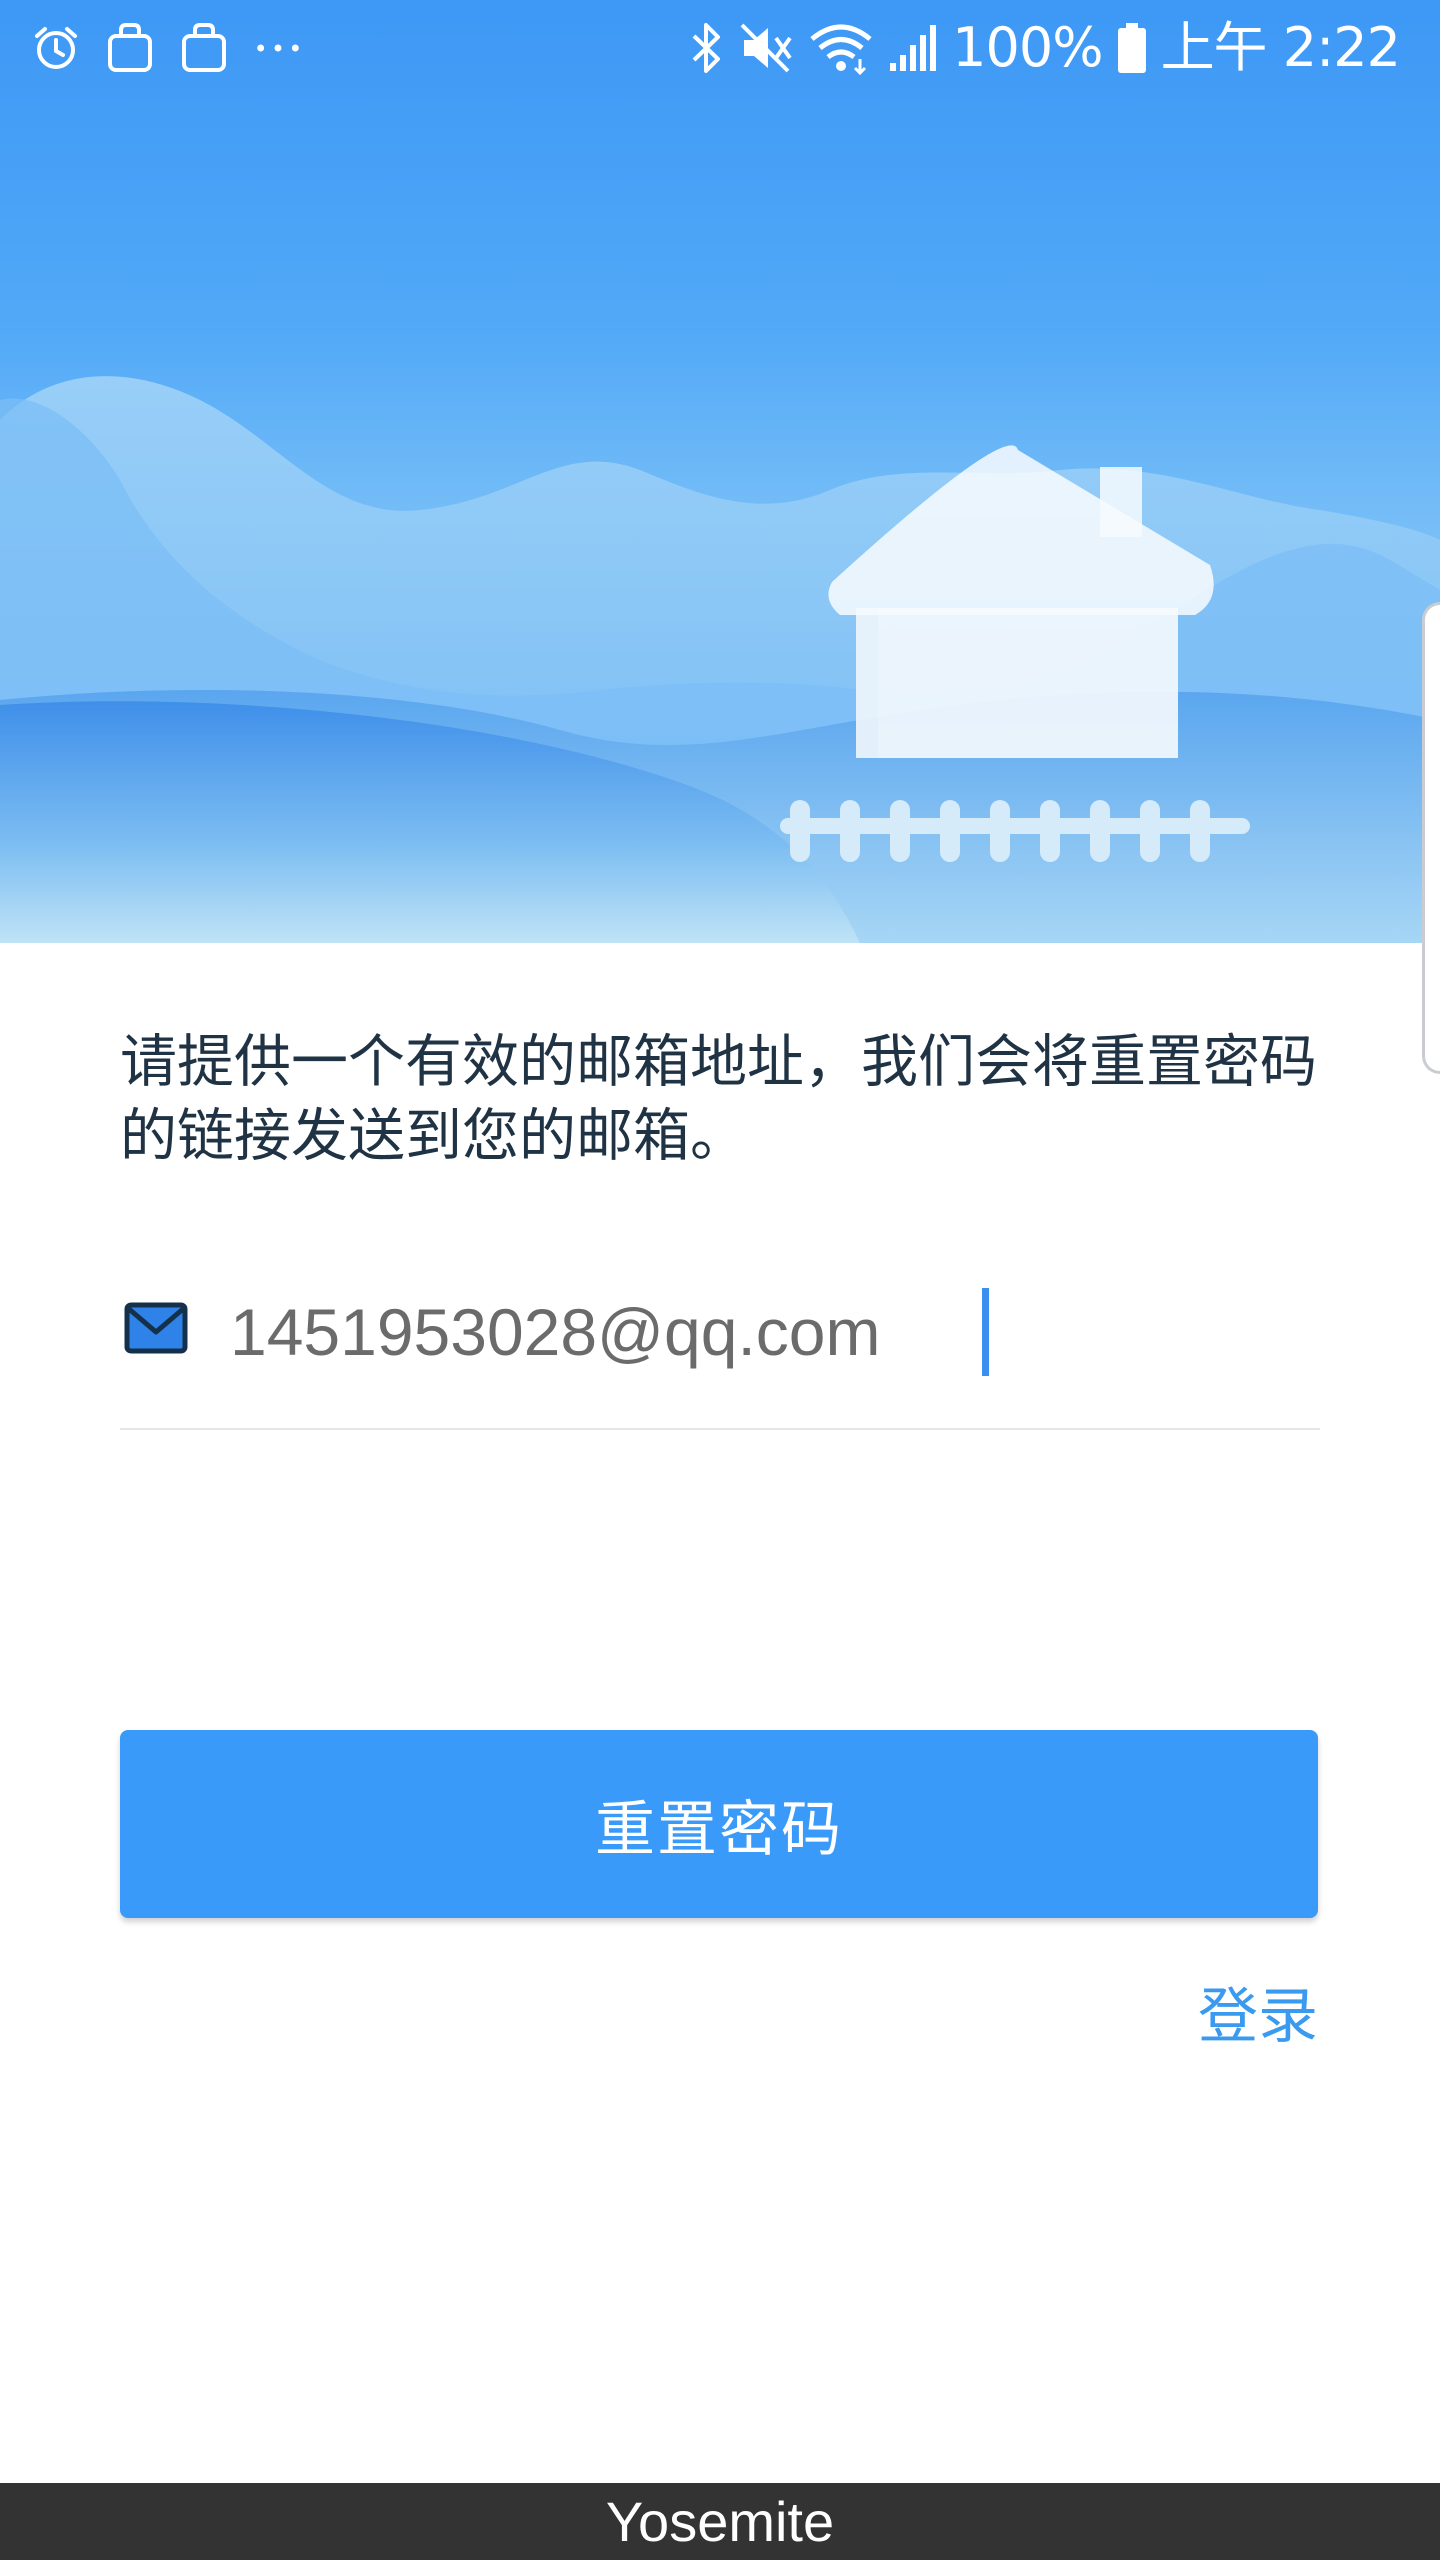 This screenshot has width=1440, height=2560. I want to click on caption-text: Yosemite, so click(720, 2521).